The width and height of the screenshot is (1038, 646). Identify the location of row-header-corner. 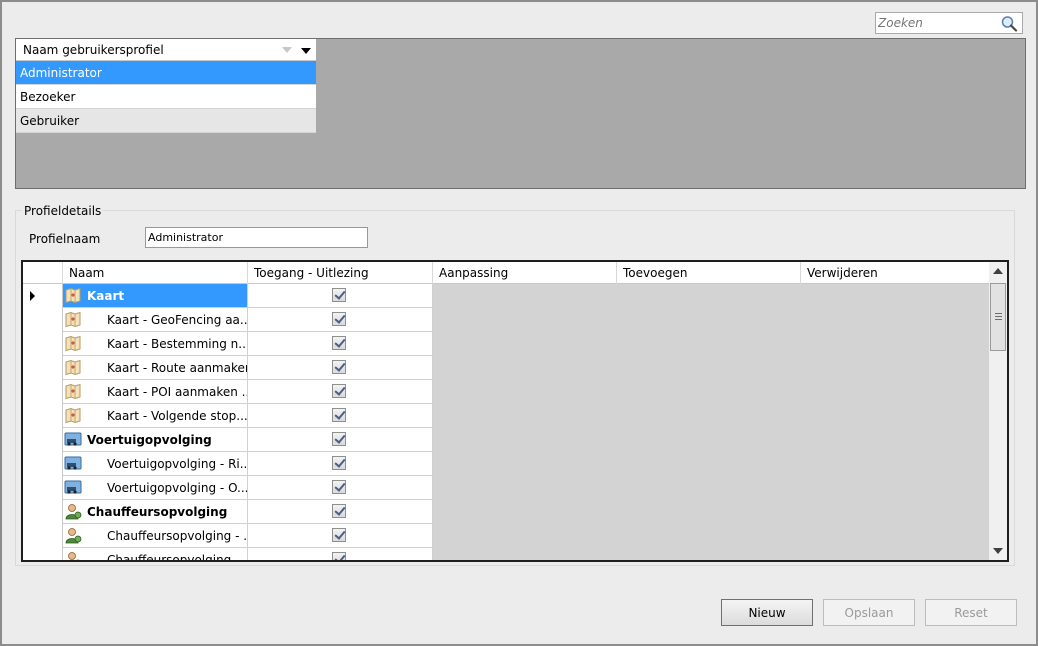
(43, 273).